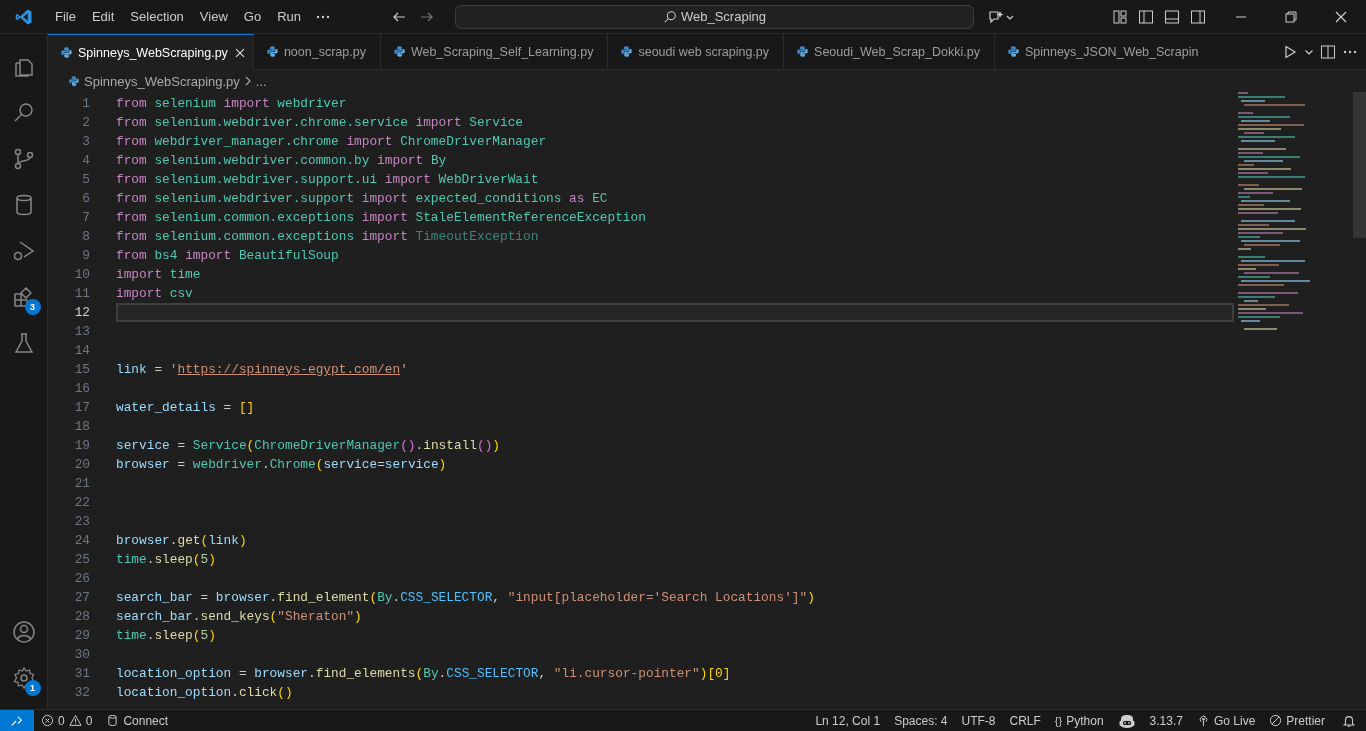 This screenshot has width=1366, height=731. I want to click on chevron-right-icon, so click(247, 81).